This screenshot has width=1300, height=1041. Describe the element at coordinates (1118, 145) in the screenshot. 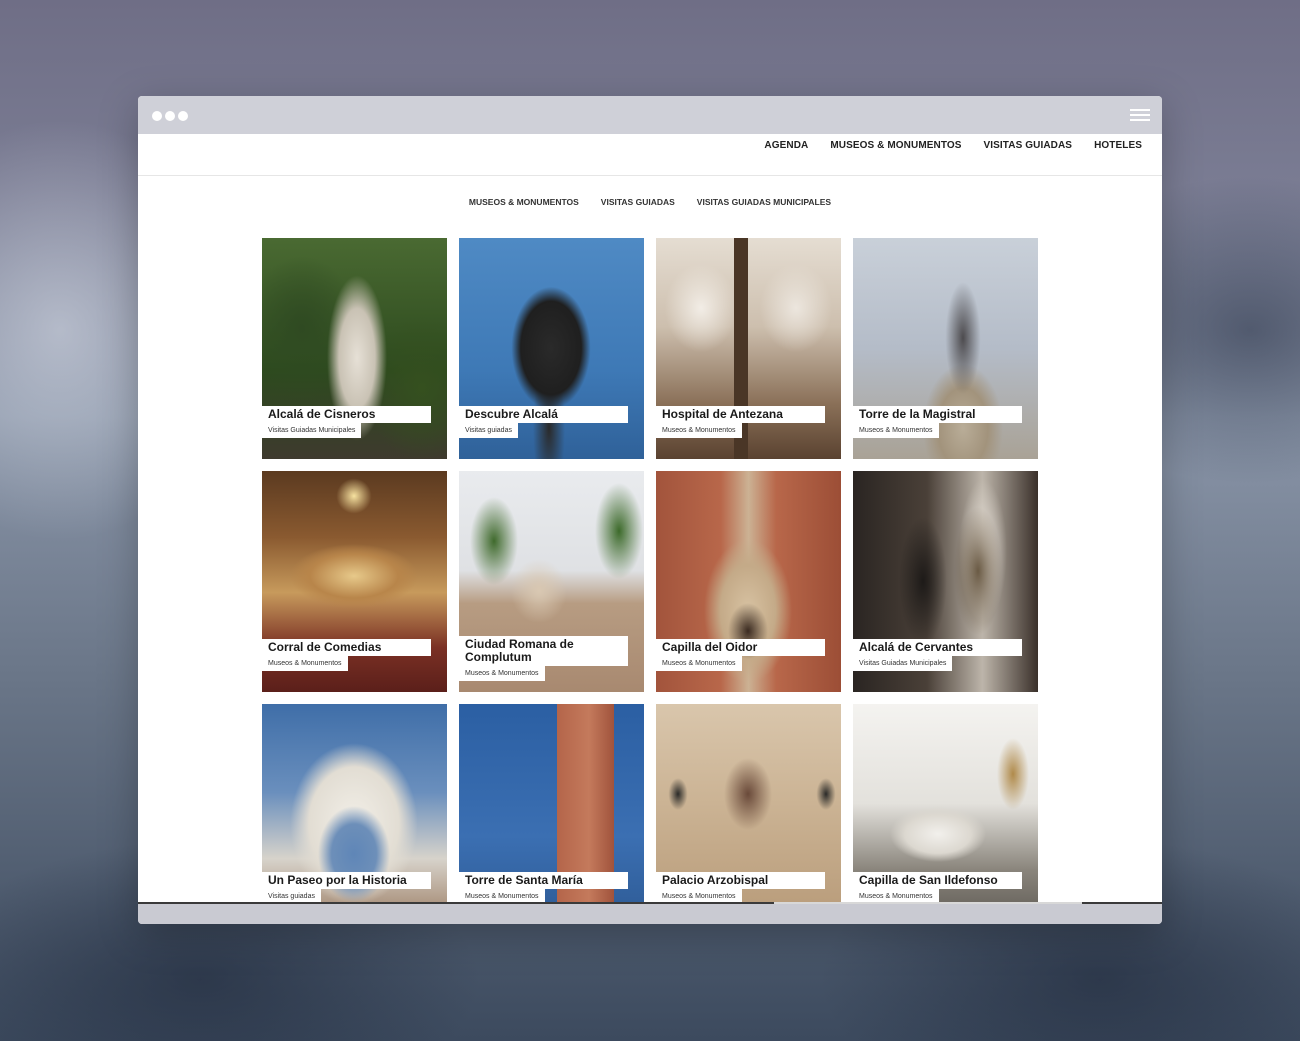

I see `nav-item-hoteles: HOTELES` at that location.